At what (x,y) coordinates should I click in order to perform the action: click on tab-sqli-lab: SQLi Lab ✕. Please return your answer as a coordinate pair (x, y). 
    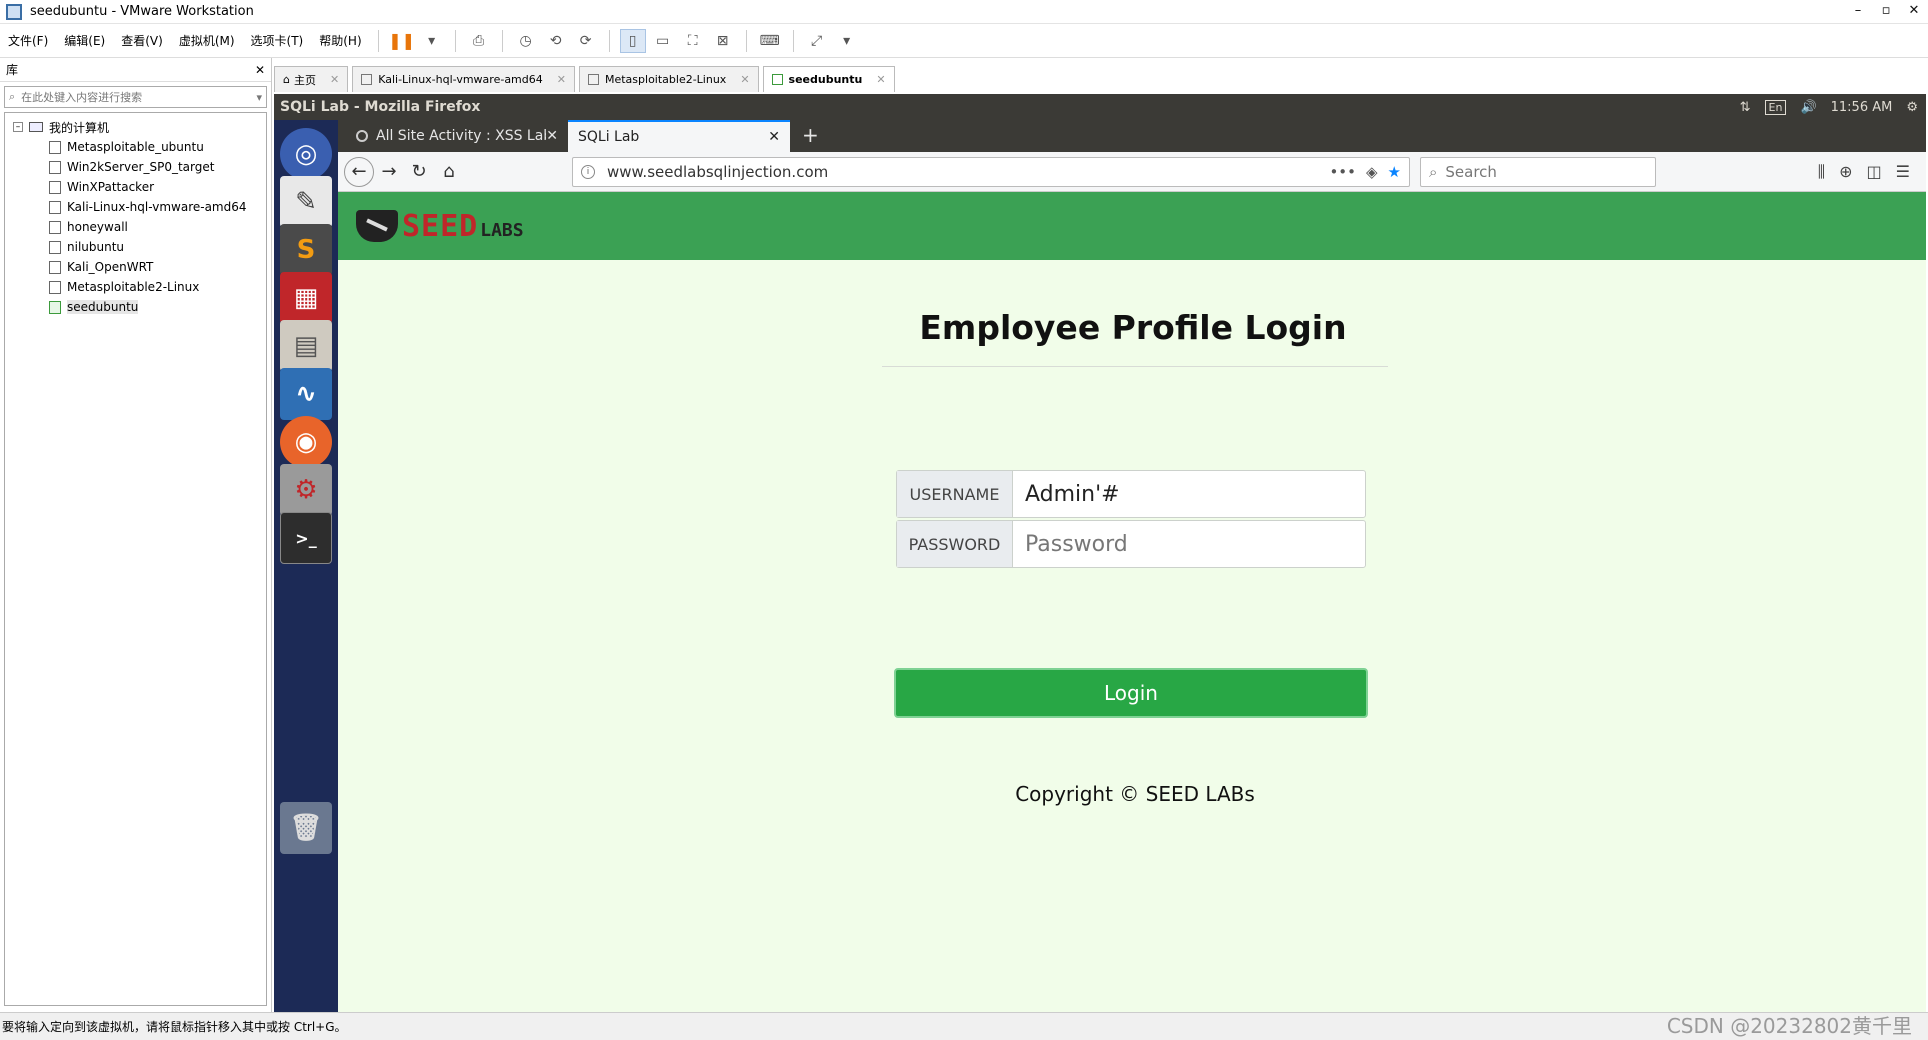
    Looking at the image, I should click on (679, 136).